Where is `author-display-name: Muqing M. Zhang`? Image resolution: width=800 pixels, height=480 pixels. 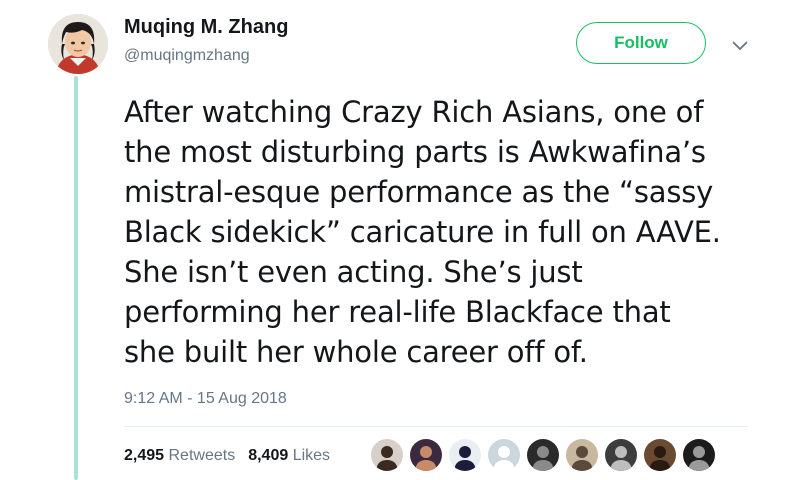 author-display-name: Muqing M. Zhang is located at coordinates (206, 27).